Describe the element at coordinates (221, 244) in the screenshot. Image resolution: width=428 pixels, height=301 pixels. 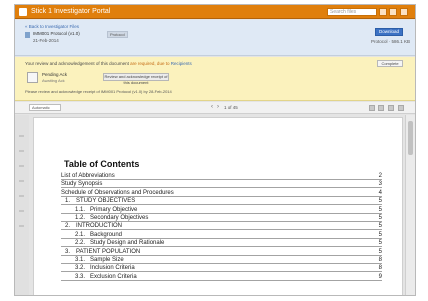
I see `toc-entry: 2.2. Study Design and Rationale 5` at that location.